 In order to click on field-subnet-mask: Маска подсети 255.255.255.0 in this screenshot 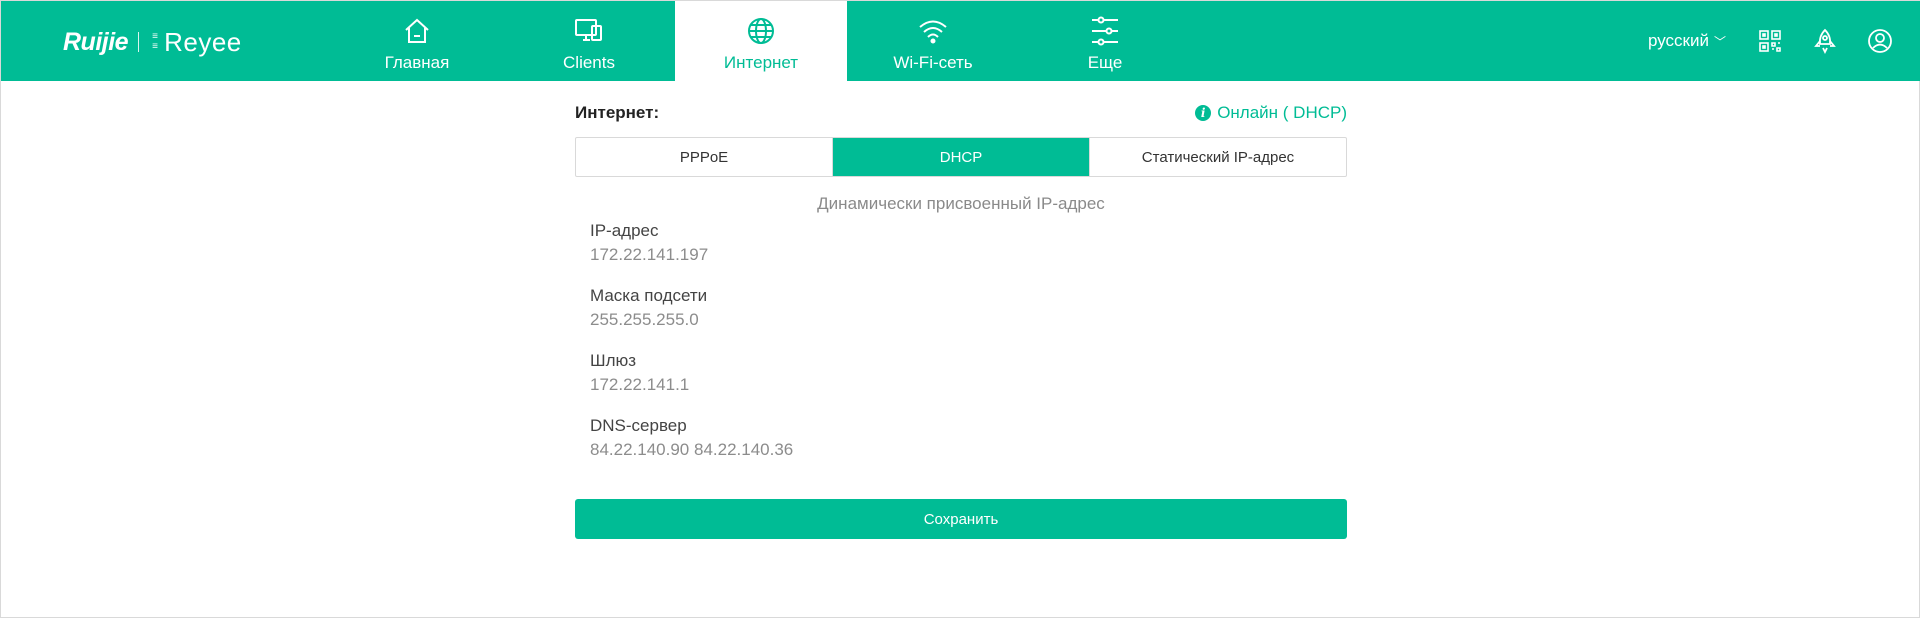, I will do `click(691, 316)`.